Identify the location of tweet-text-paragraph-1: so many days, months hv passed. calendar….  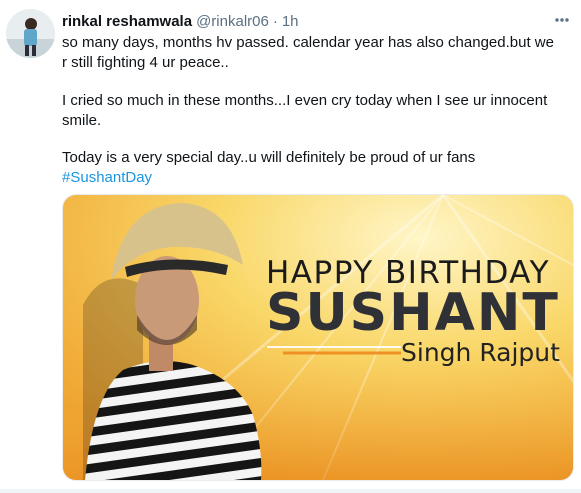
(308, 52).